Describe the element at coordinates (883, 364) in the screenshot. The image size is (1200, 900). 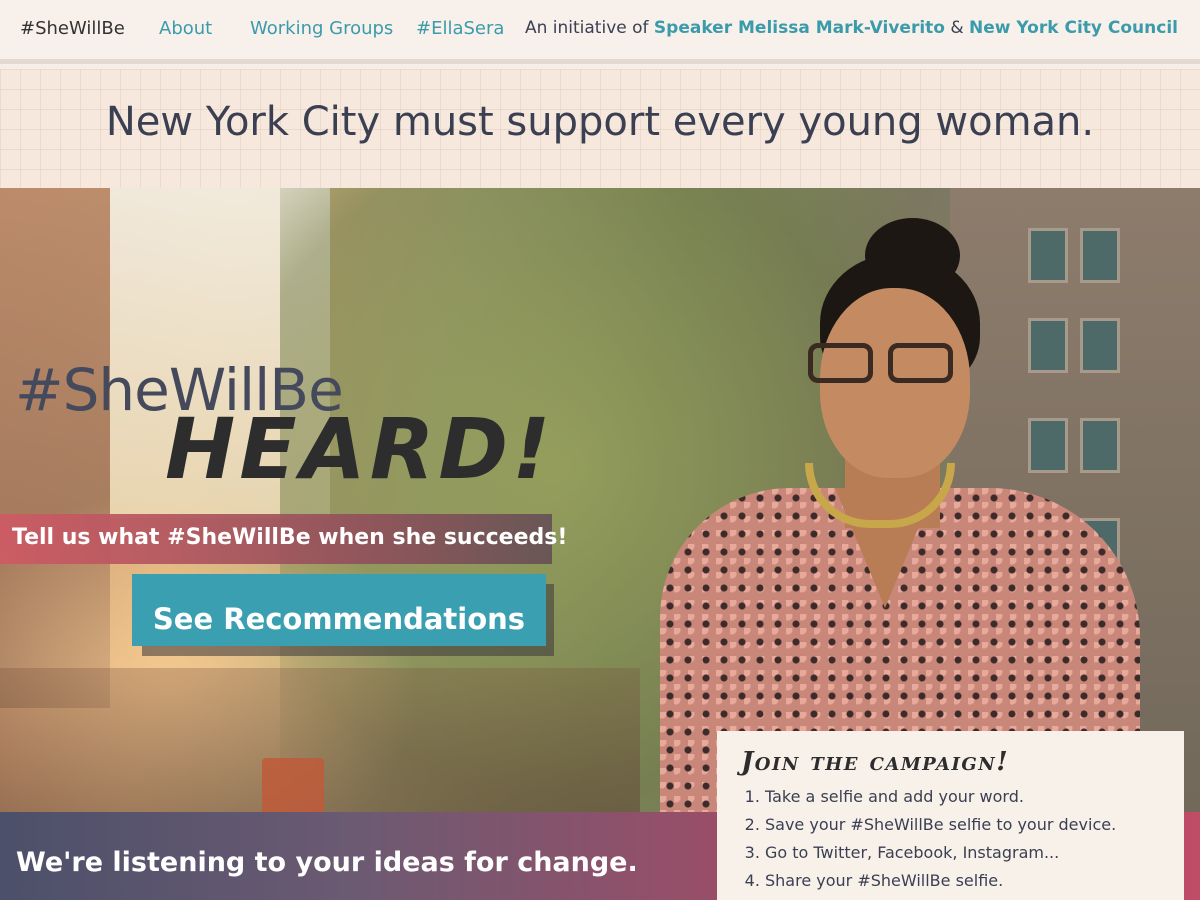
I see `eyeglasses` at that location.